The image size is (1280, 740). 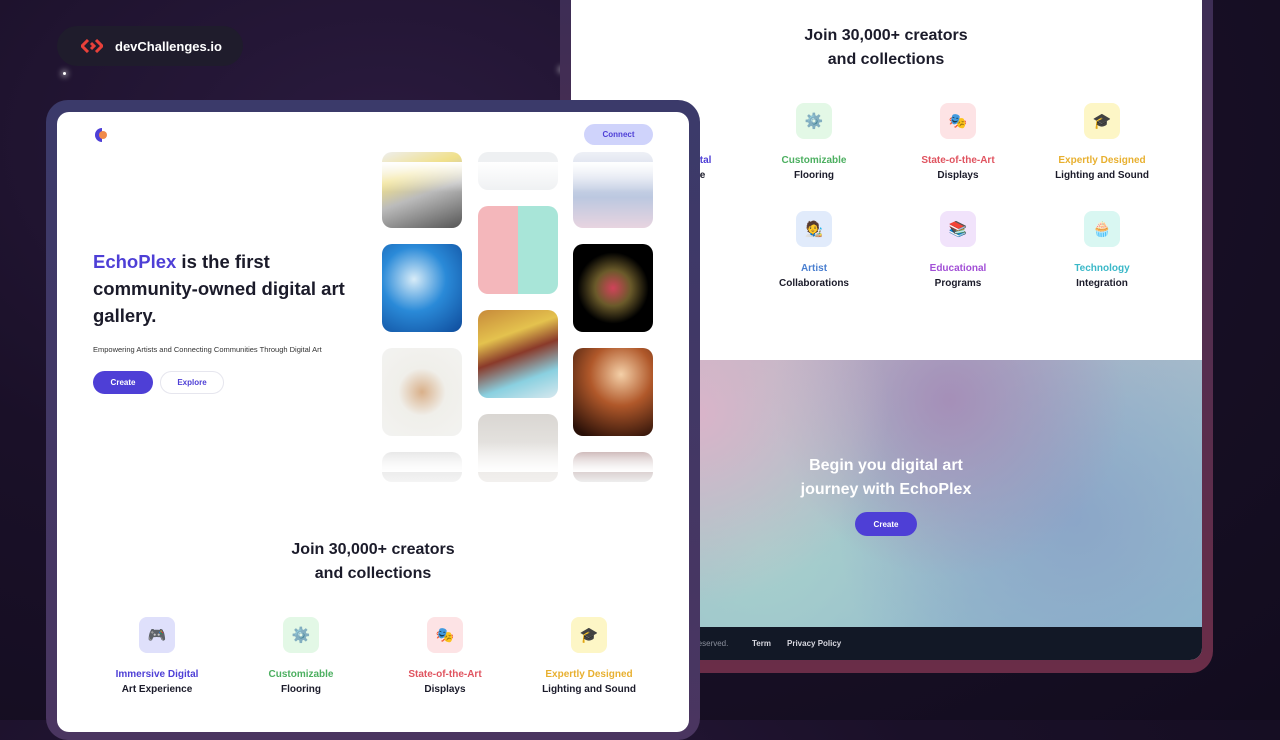 I want to click on feature-item: 🎮 Immersive Digital Art Experience, so click(x=157, y=657).